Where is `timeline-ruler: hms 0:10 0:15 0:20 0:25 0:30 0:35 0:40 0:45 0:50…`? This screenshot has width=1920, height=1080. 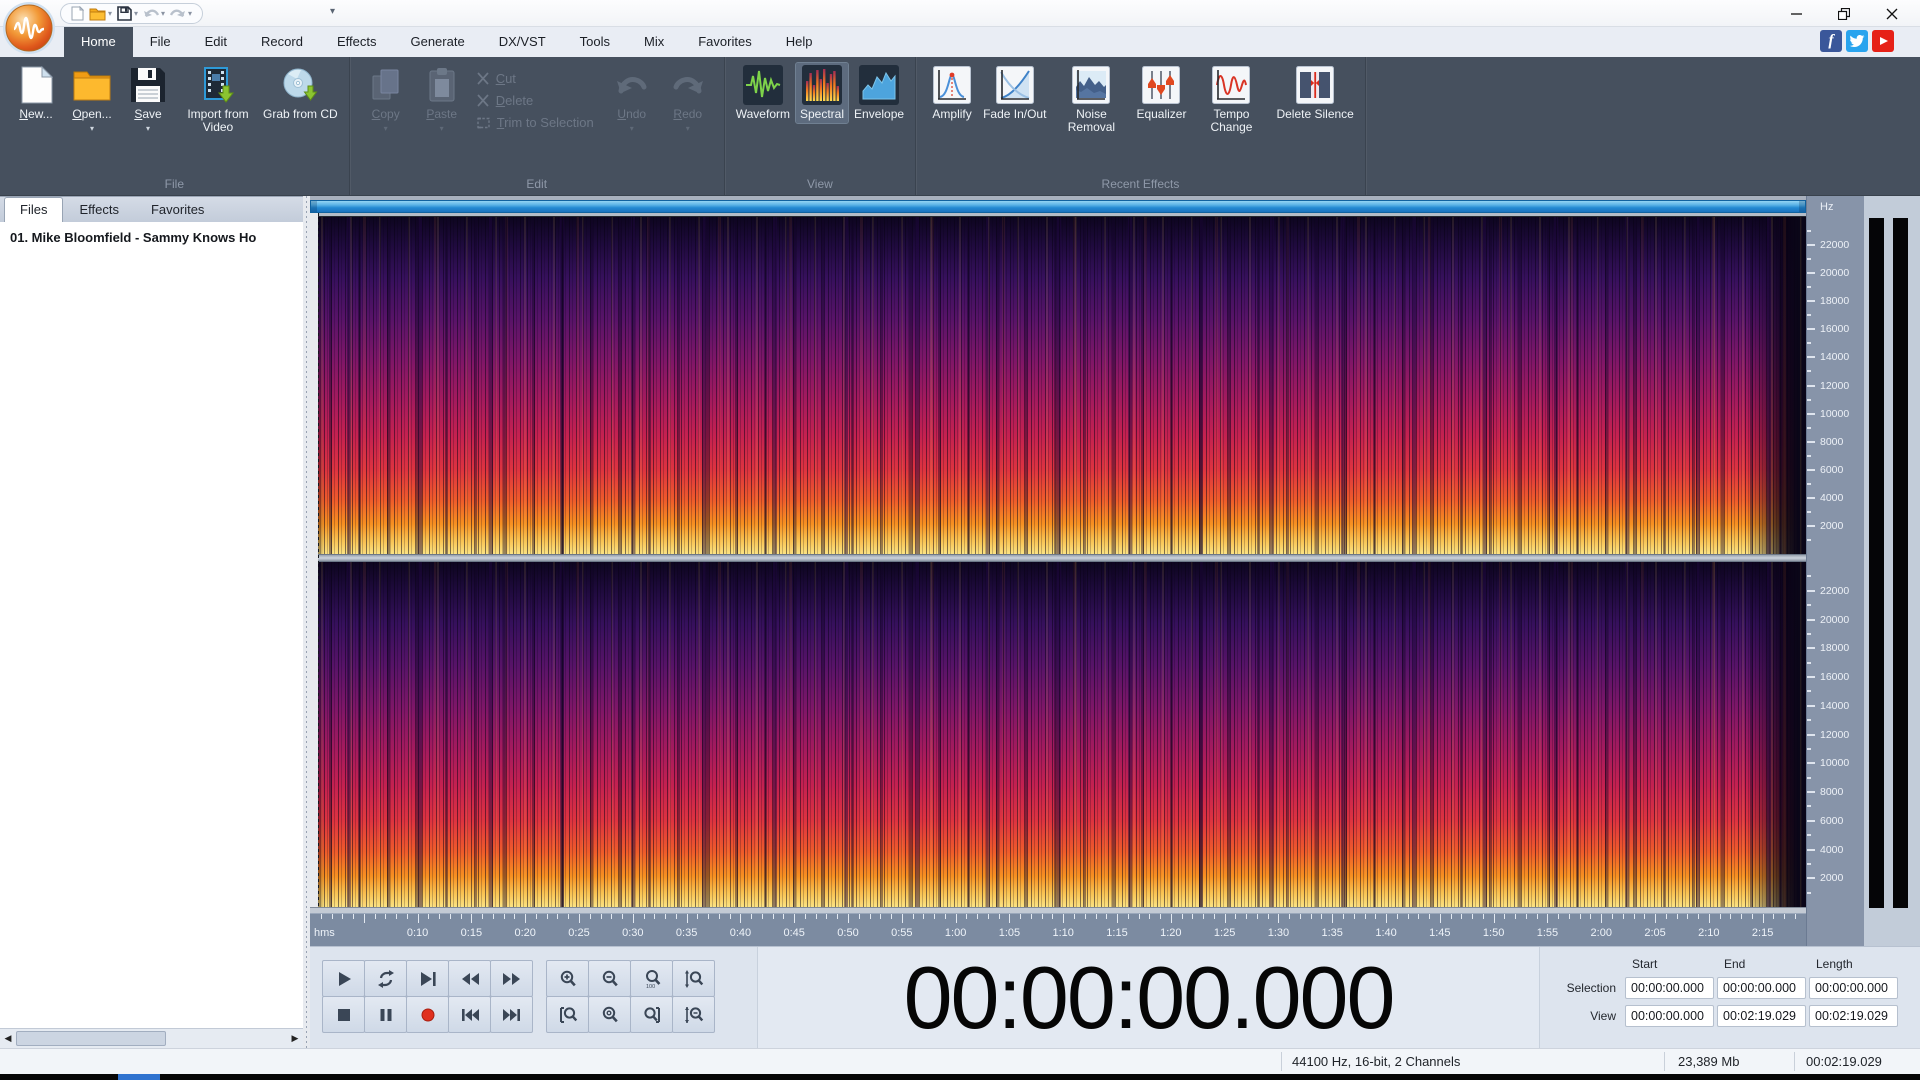 timeline-ruler: hms 0:10 0:15 0:20 0:25 0:30 0:35 0:40 0:45 0:50… is located at coordinates (1058, 929).